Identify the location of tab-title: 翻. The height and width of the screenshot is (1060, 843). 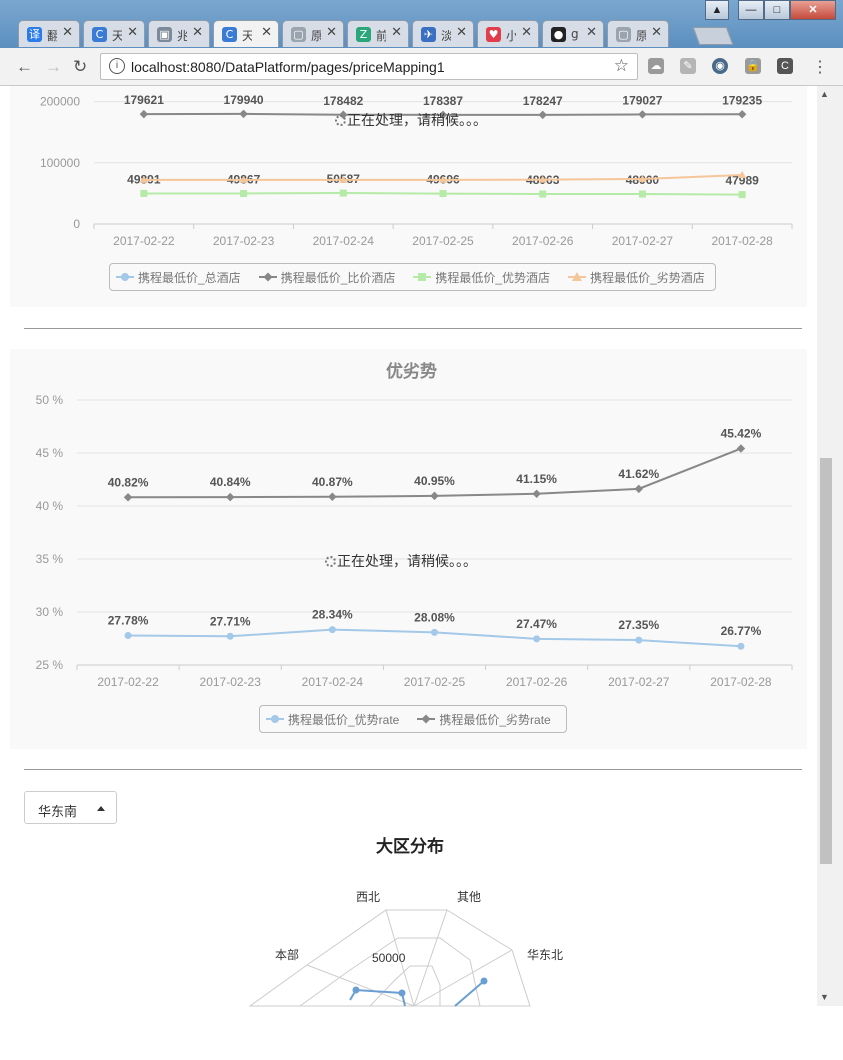
(52, 36).